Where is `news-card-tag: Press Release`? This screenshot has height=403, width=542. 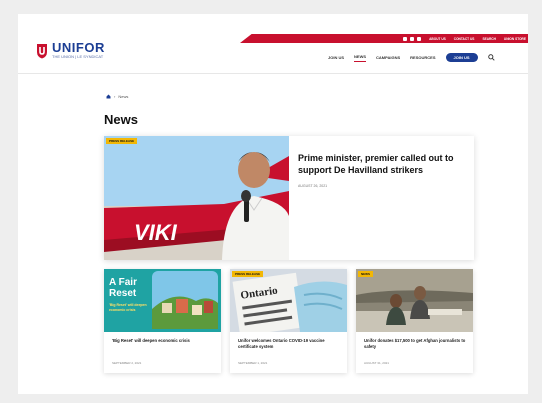
news-card-tag: Press Release is located at coordinates (248, 274).